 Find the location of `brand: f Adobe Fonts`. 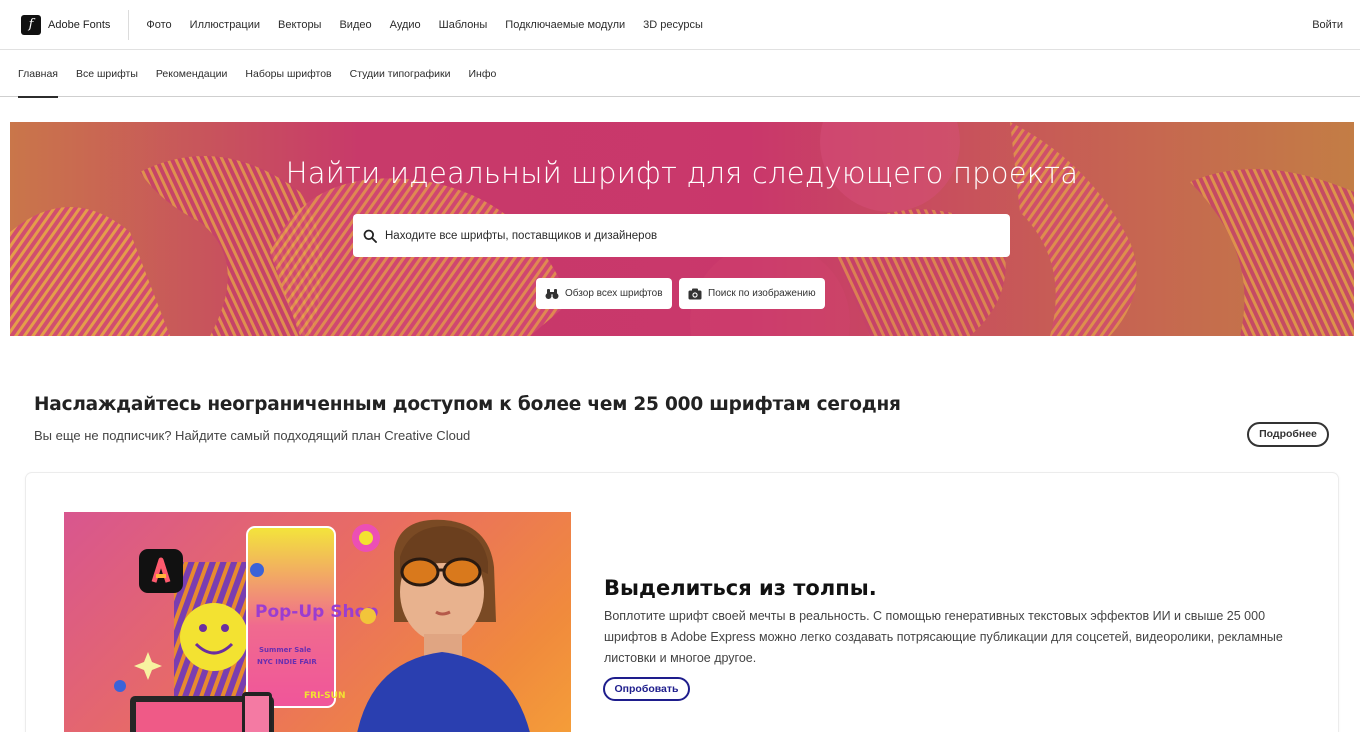

brand: f Adobe Fonts is located at coordinates (64, 24).